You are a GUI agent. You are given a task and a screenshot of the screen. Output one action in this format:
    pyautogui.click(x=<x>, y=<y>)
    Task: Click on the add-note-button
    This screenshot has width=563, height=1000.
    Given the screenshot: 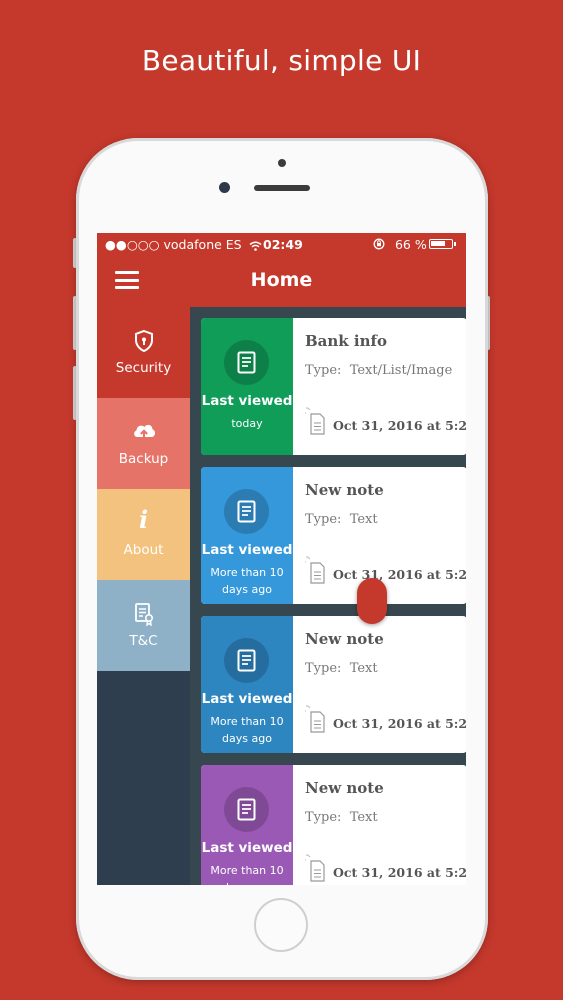 What is the action you would take?
    pyautogui.click(x=372, y=601)
    